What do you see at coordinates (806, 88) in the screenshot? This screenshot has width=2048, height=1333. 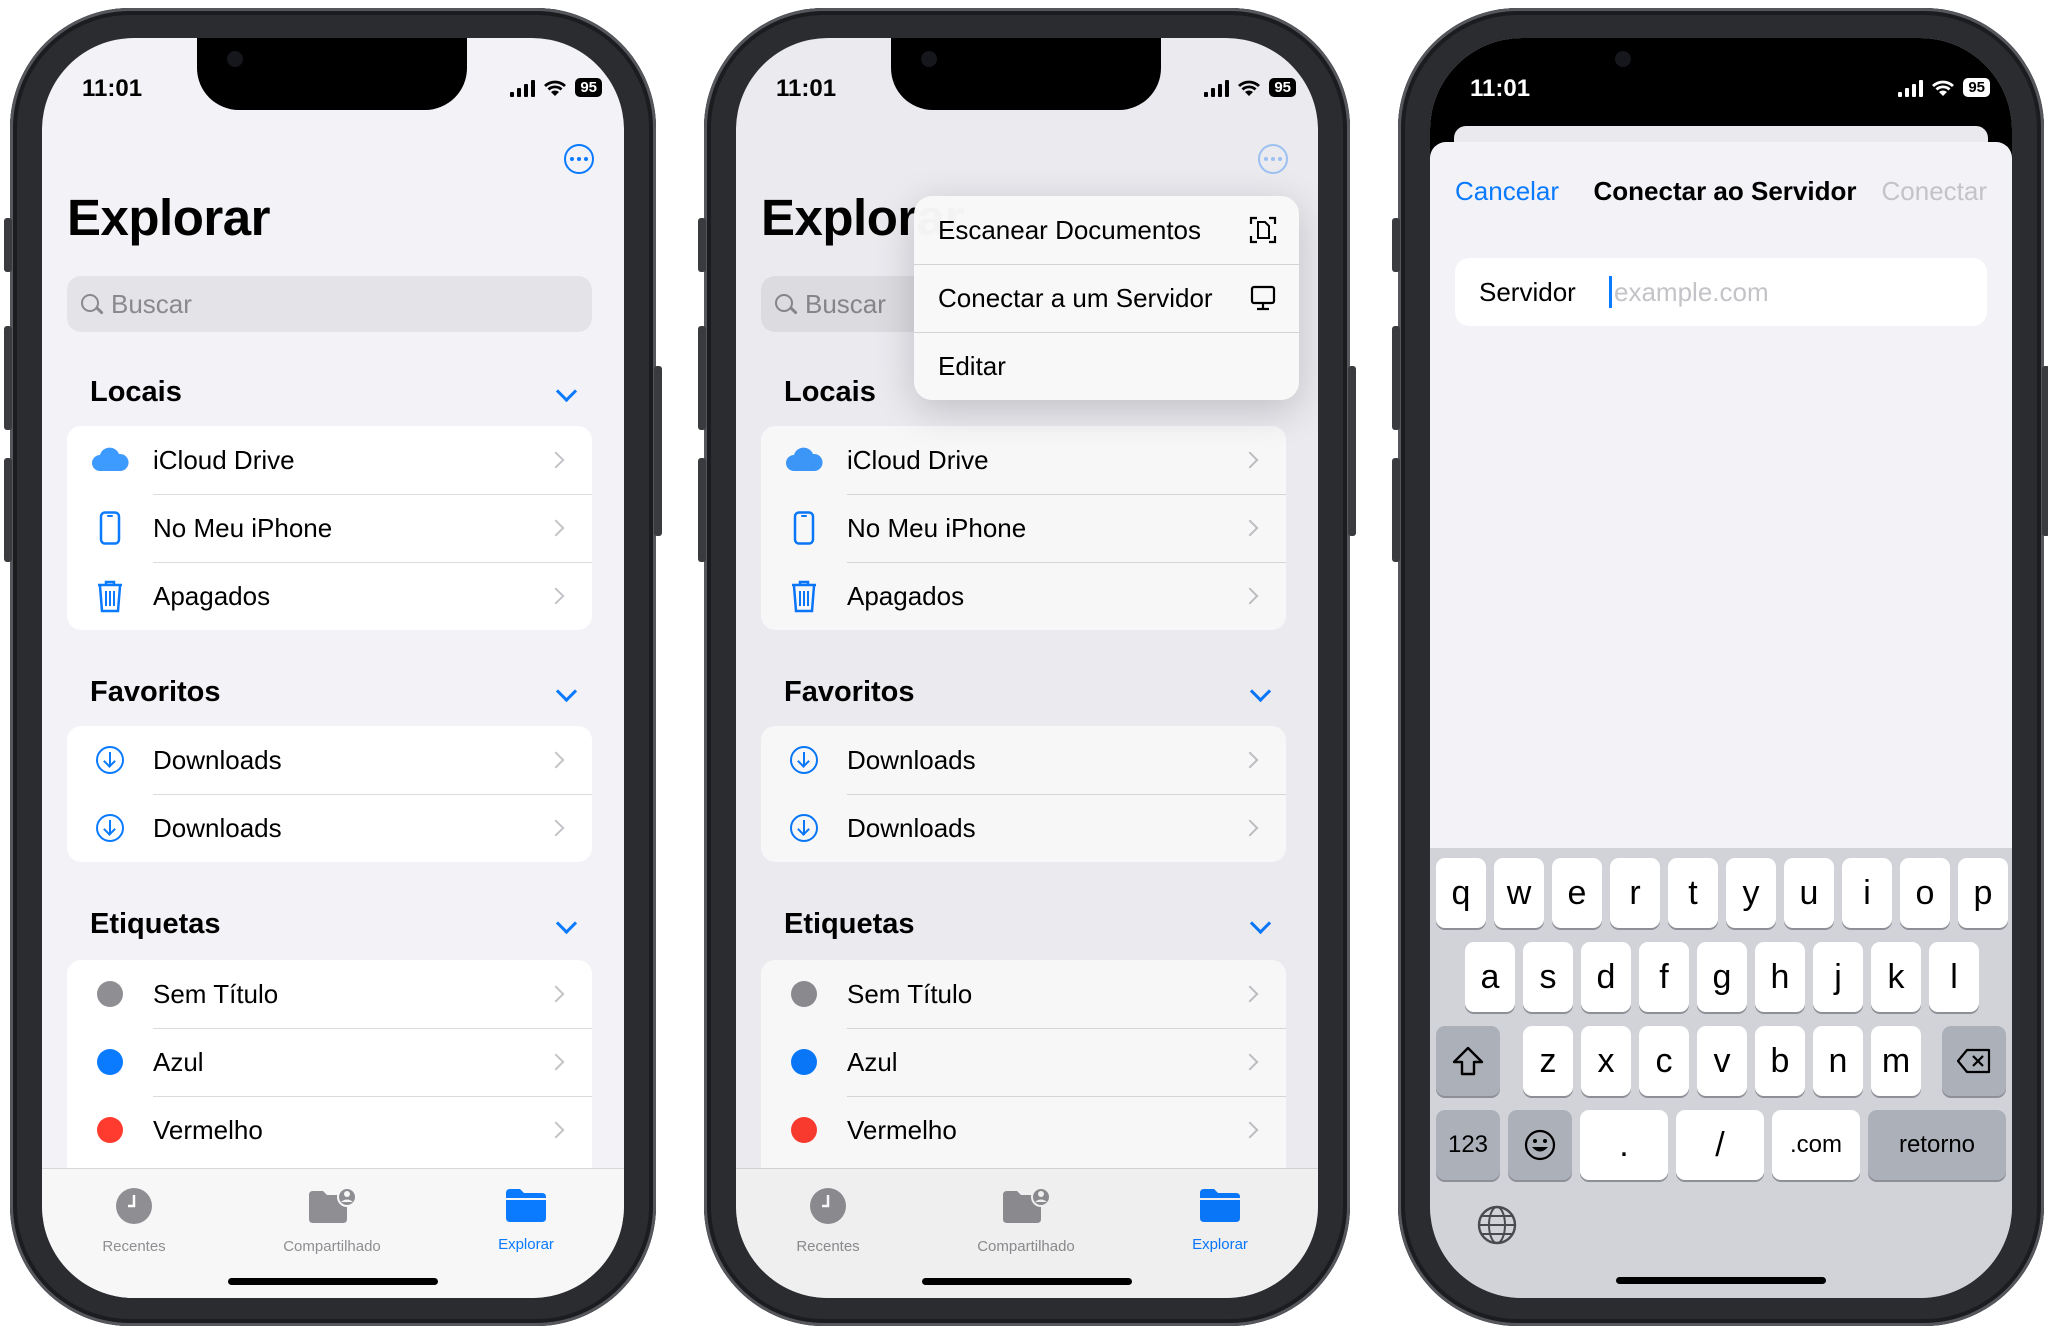 I see `status-time: 11:01` at bounding box center [806, 88].